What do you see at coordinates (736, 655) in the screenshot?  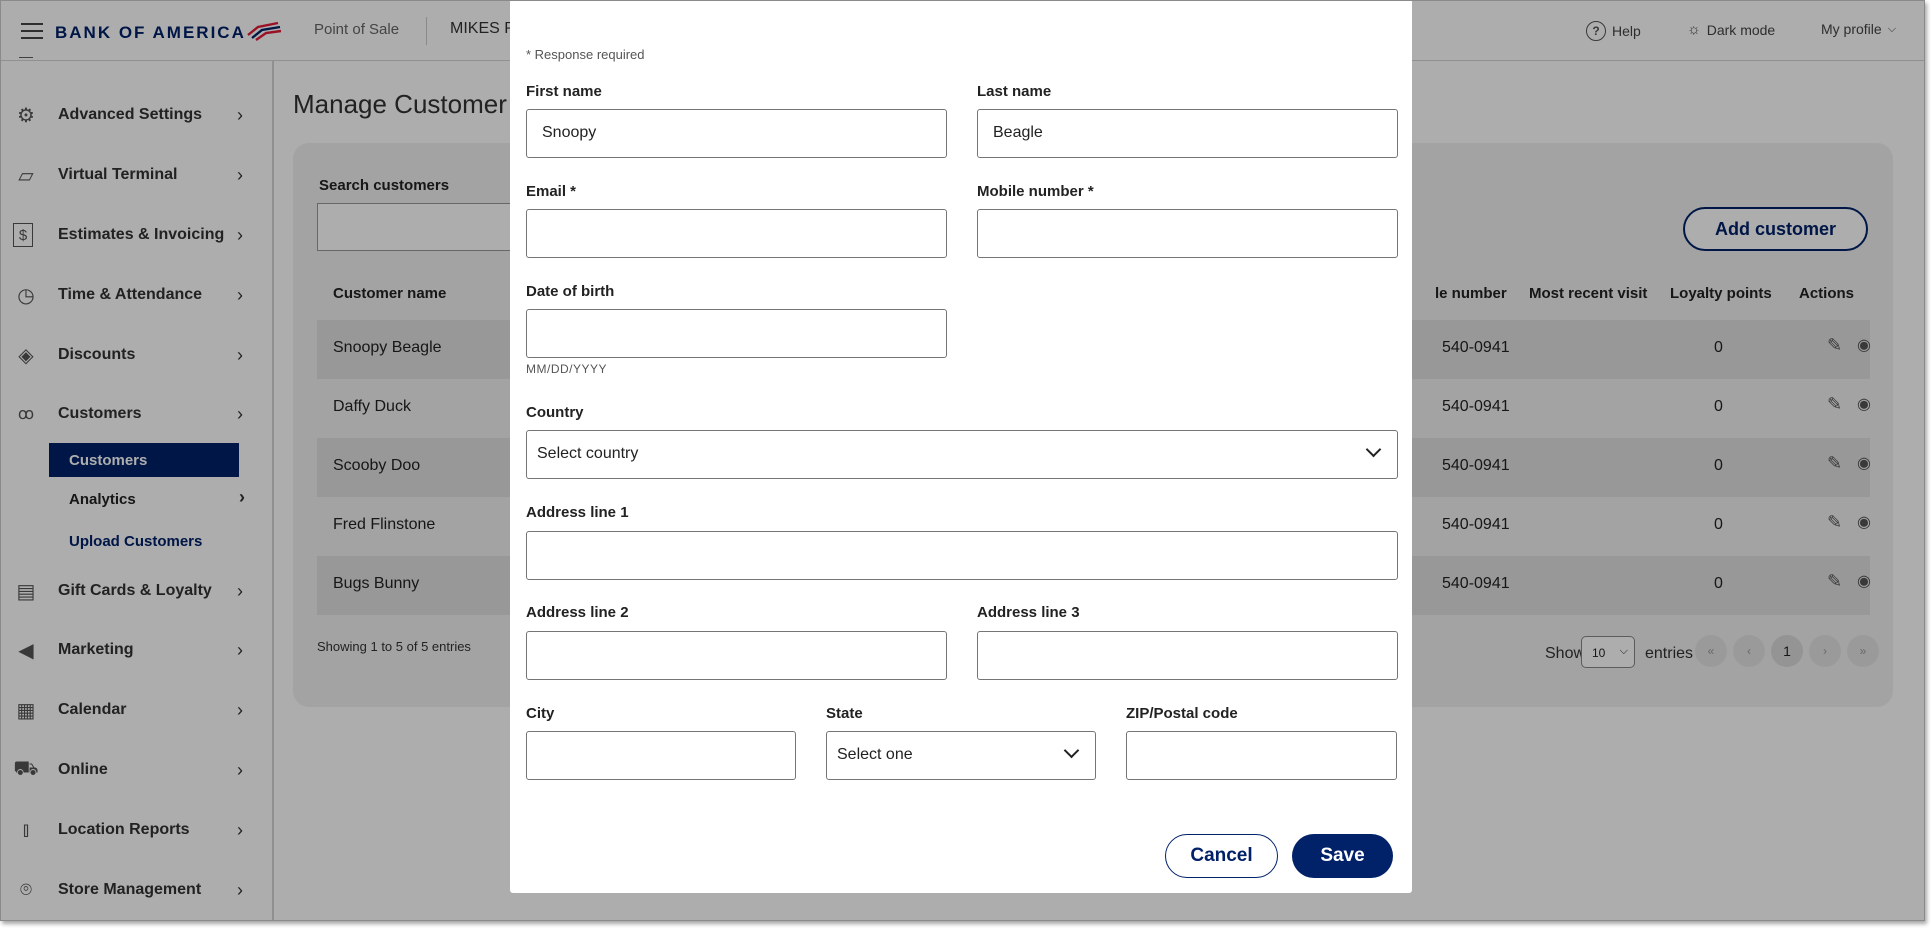 I see `address2-input` at bounding box center [736, 655].